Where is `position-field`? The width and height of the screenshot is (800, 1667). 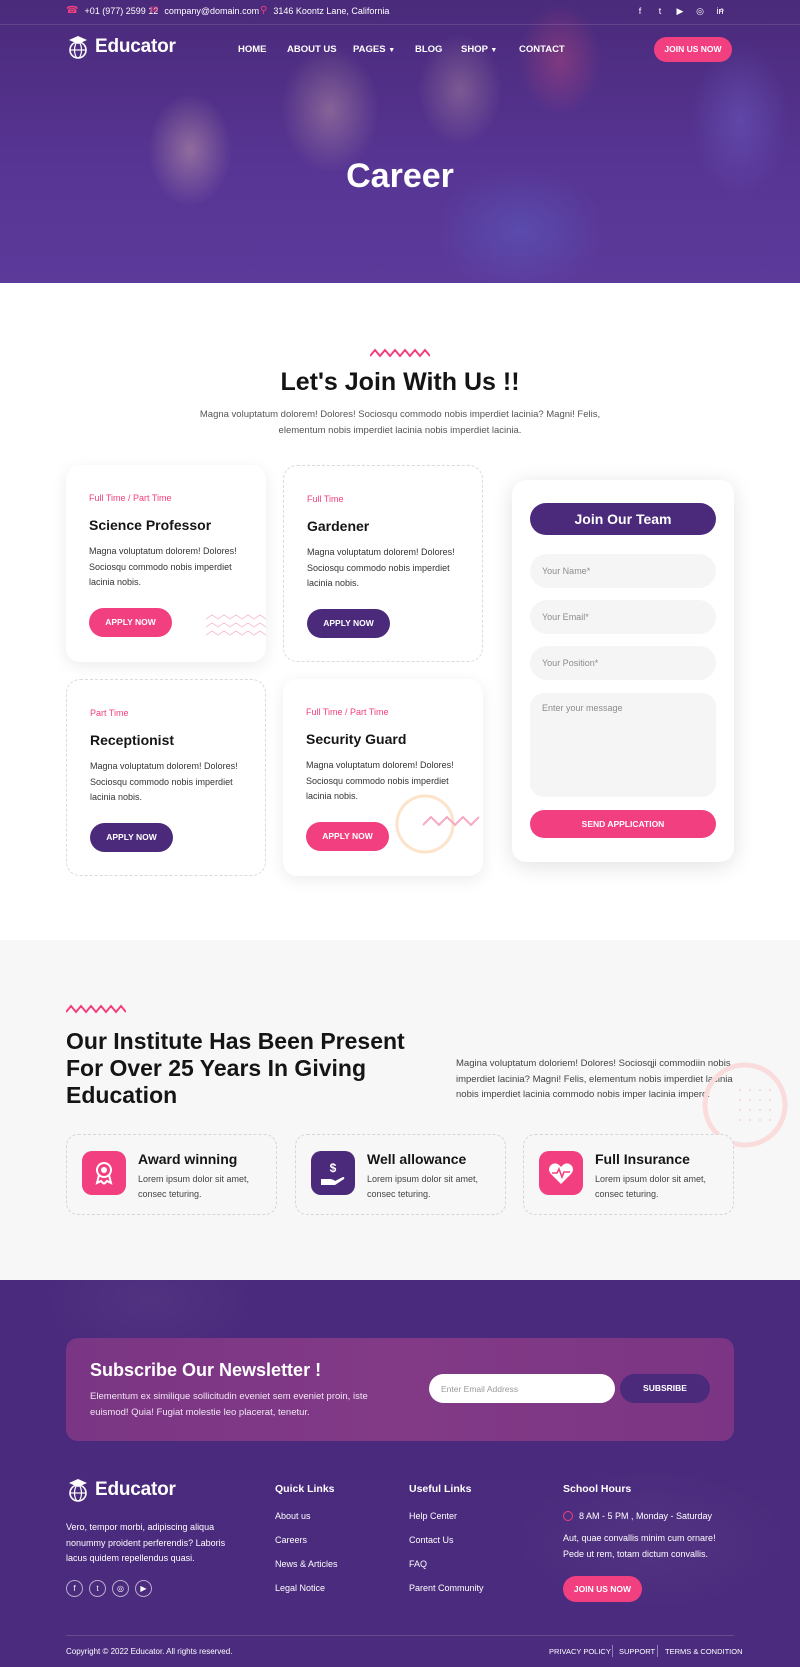 position-field is located at coordinates (623, 663).